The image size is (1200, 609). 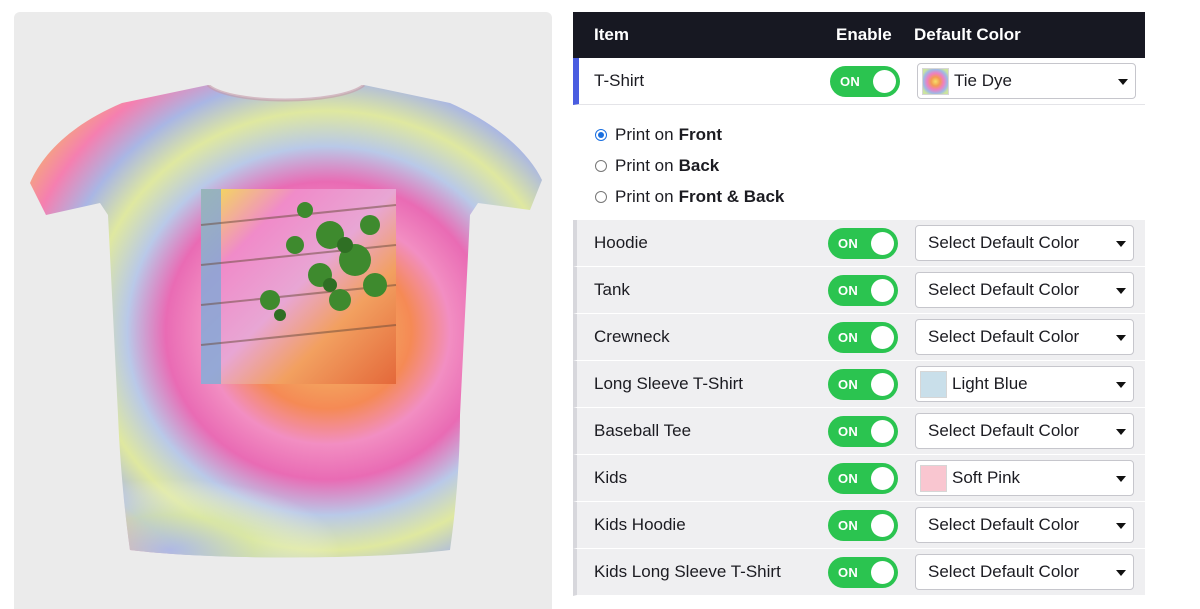 I want to click on select-value: Tie Dye, so click(x=983, y=80).